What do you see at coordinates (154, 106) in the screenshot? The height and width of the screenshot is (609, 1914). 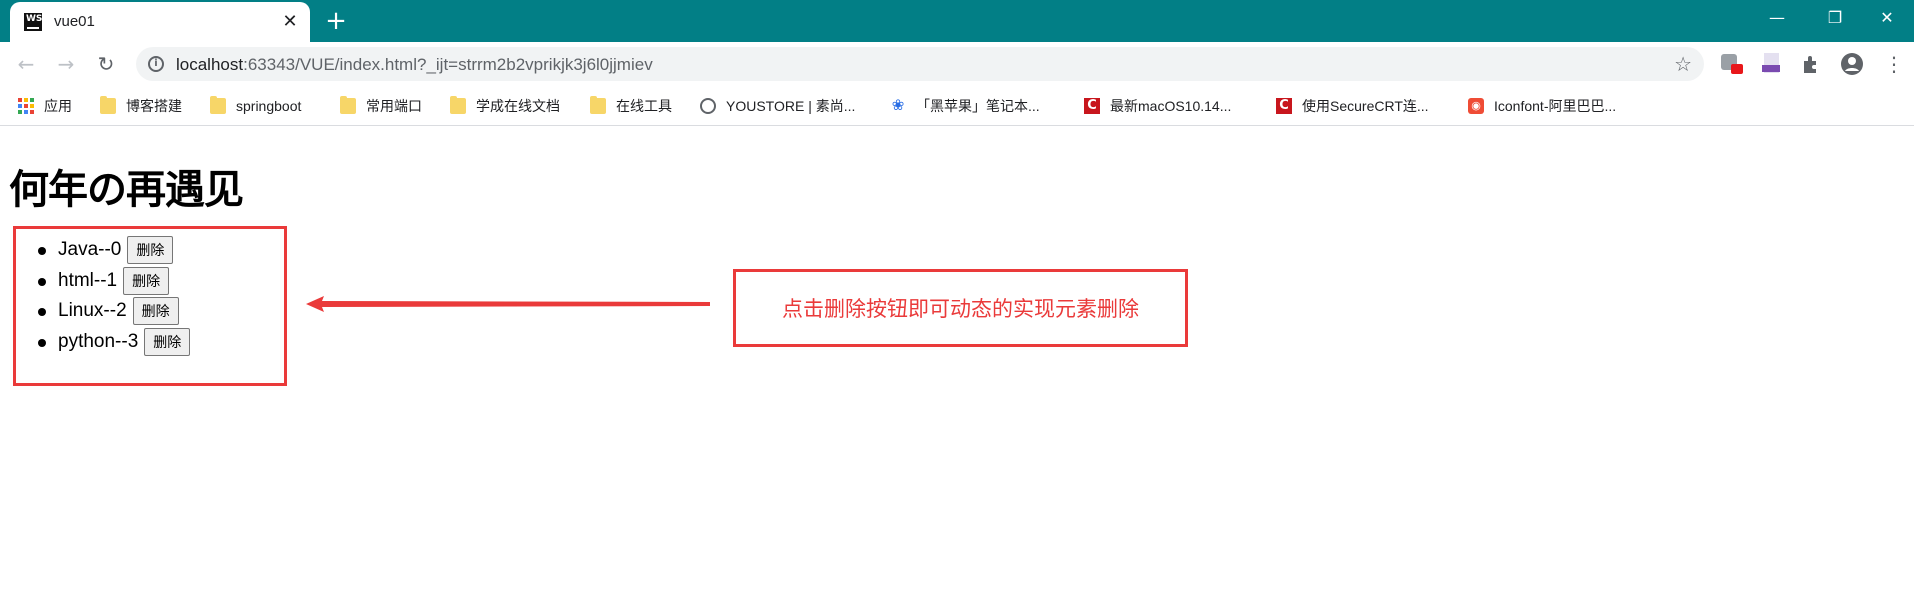 I see `bookmark-label: 博客搭建` at bounding box center [154, 106].